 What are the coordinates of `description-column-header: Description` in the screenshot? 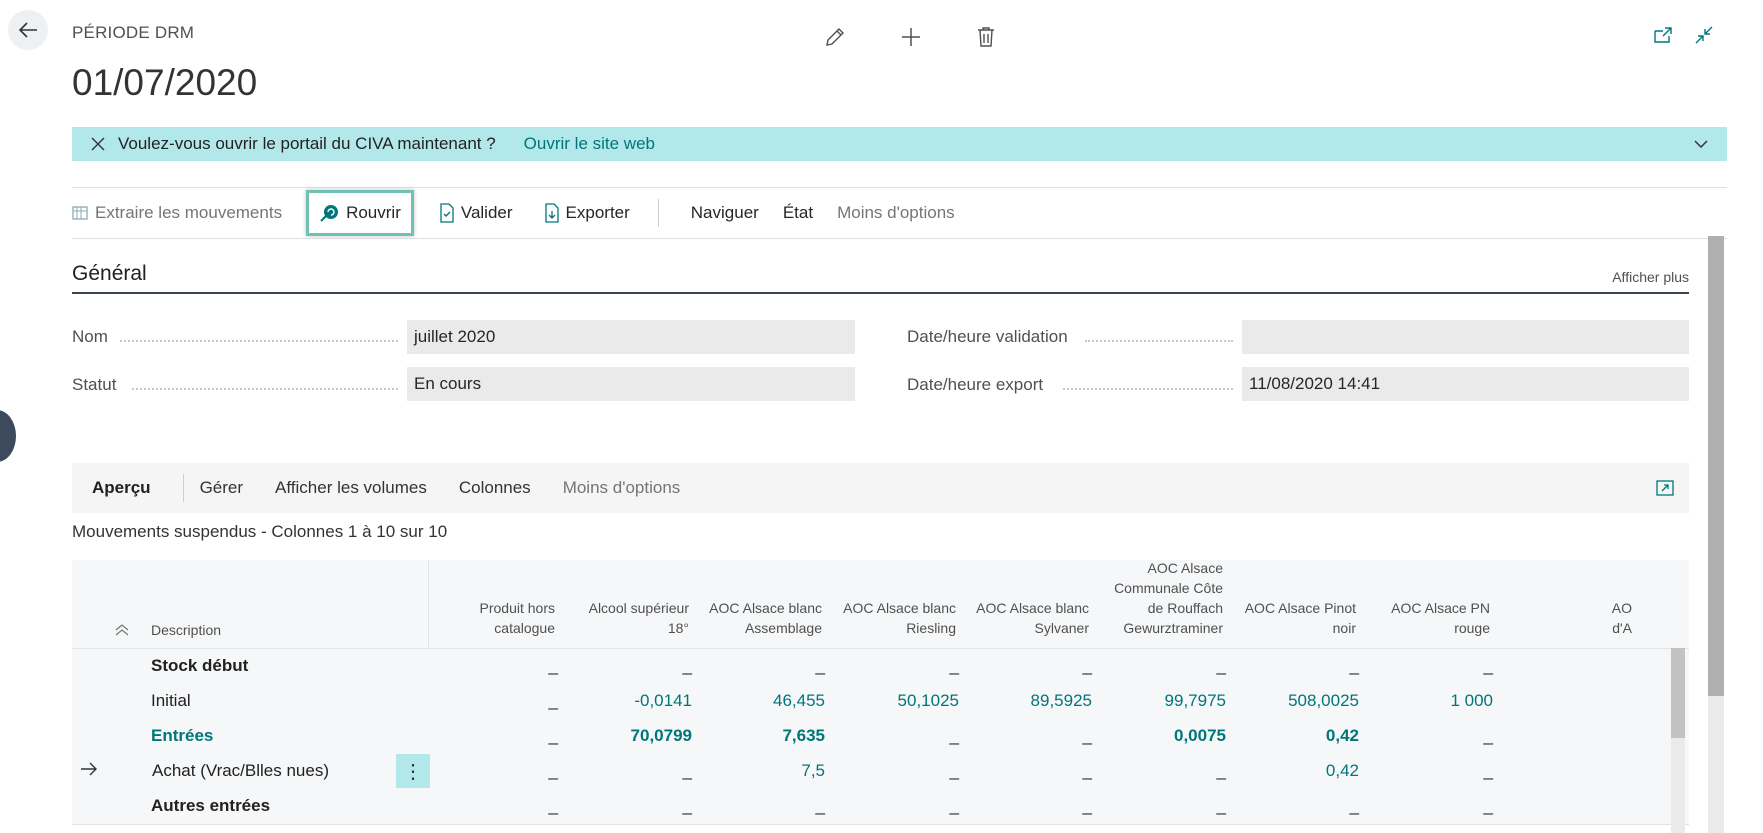 It's located at (186, 630).